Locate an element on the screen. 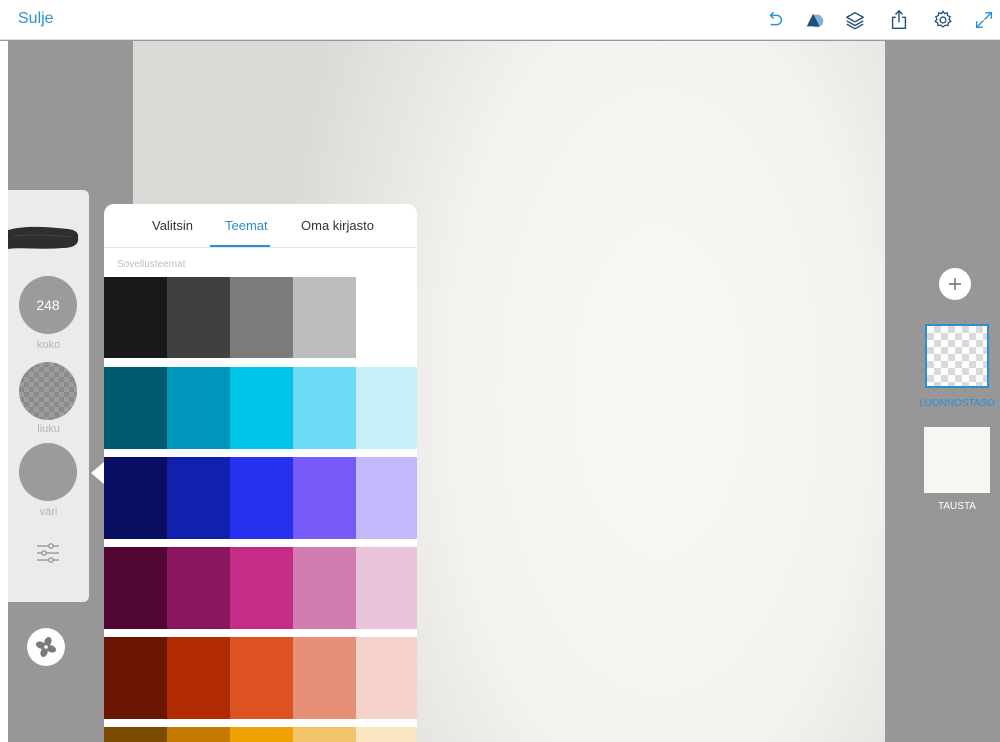 This screenshot has height=742, width=1000. brush-color-control is located at coordinates (48, 472).